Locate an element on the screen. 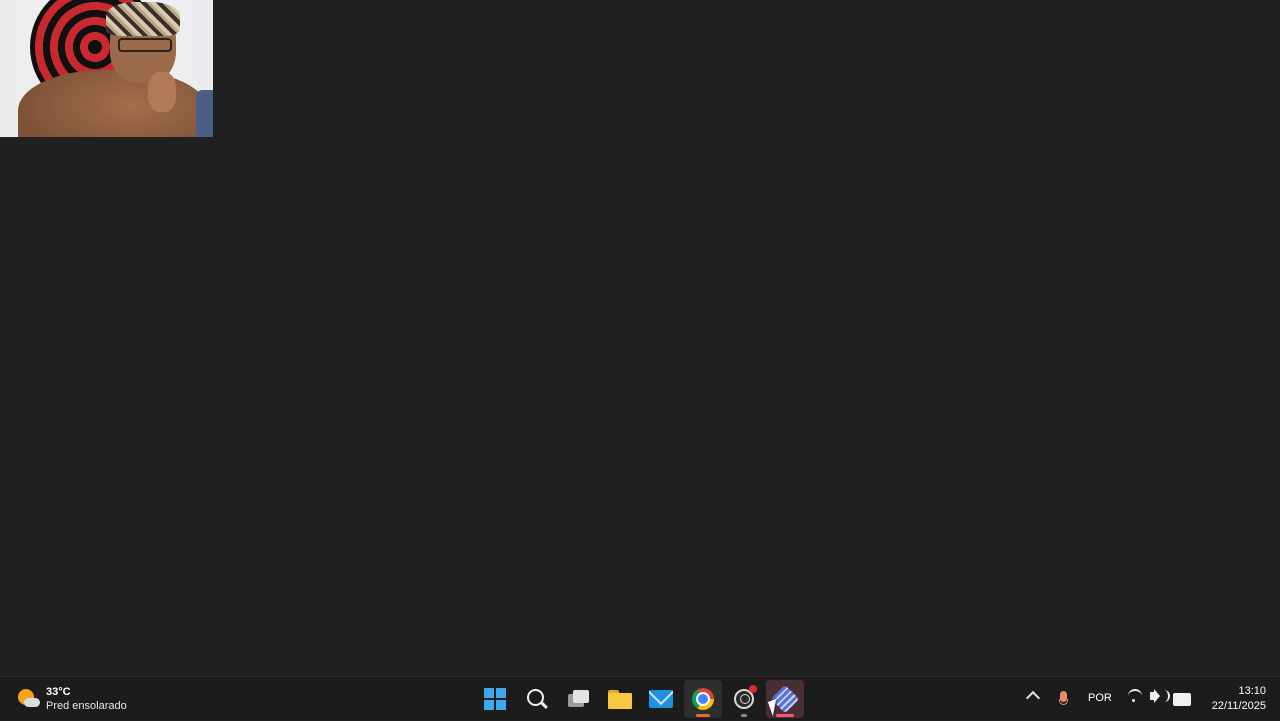 The width and height of the screenshot is (1280, 721). sunny-weather-icon is located at coordinates (28, 699).